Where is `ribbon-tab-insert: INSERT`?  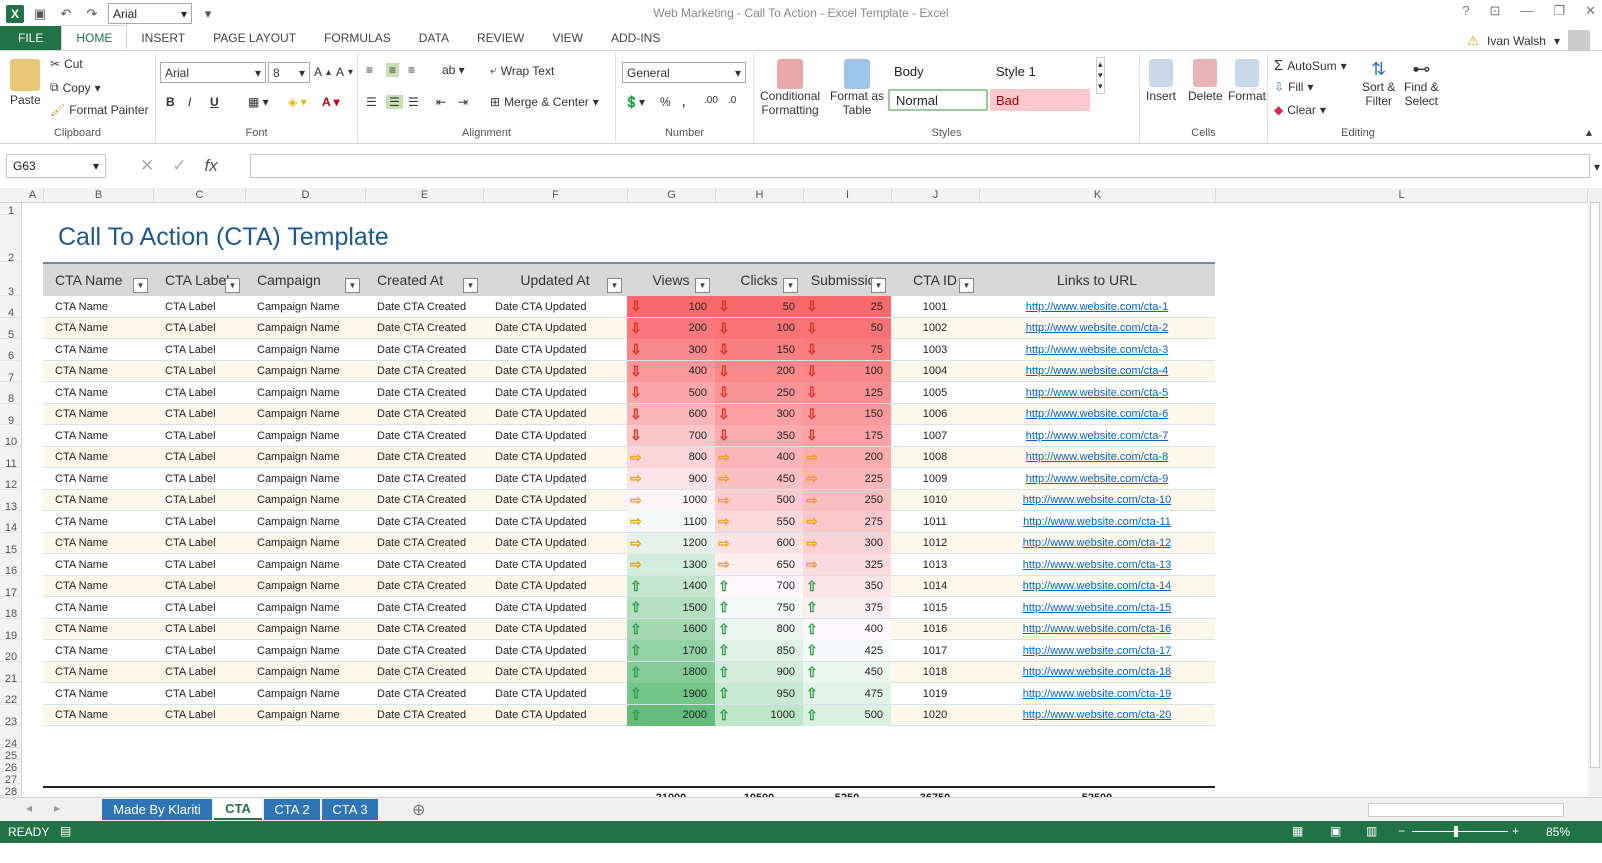
ribbon-tab-insert: INSERT is located at coordinates (163, 38).